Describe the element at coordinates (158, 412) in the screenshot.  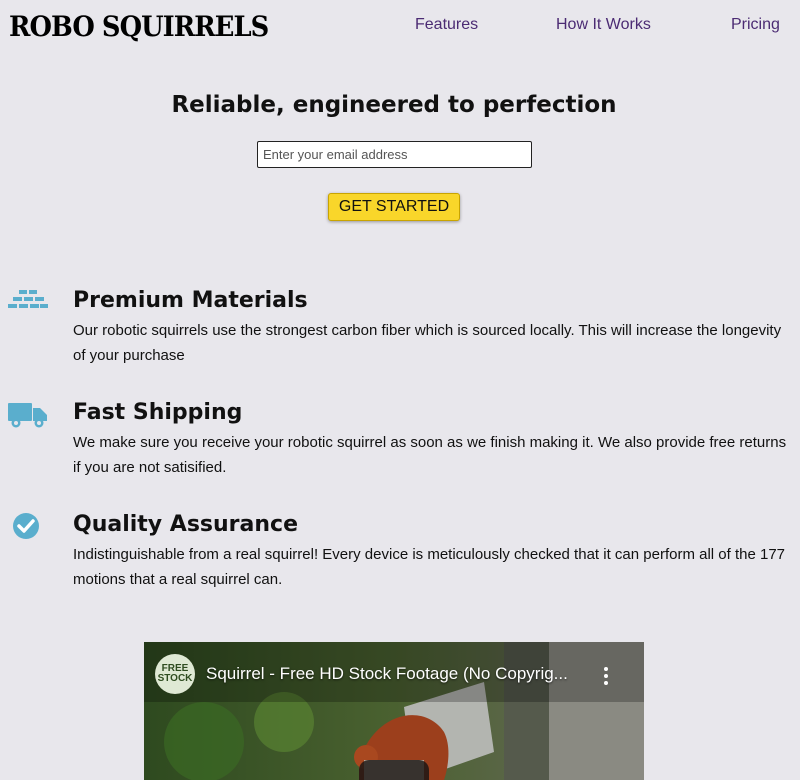
I see `feature-title: Fast Shipping` at that location.